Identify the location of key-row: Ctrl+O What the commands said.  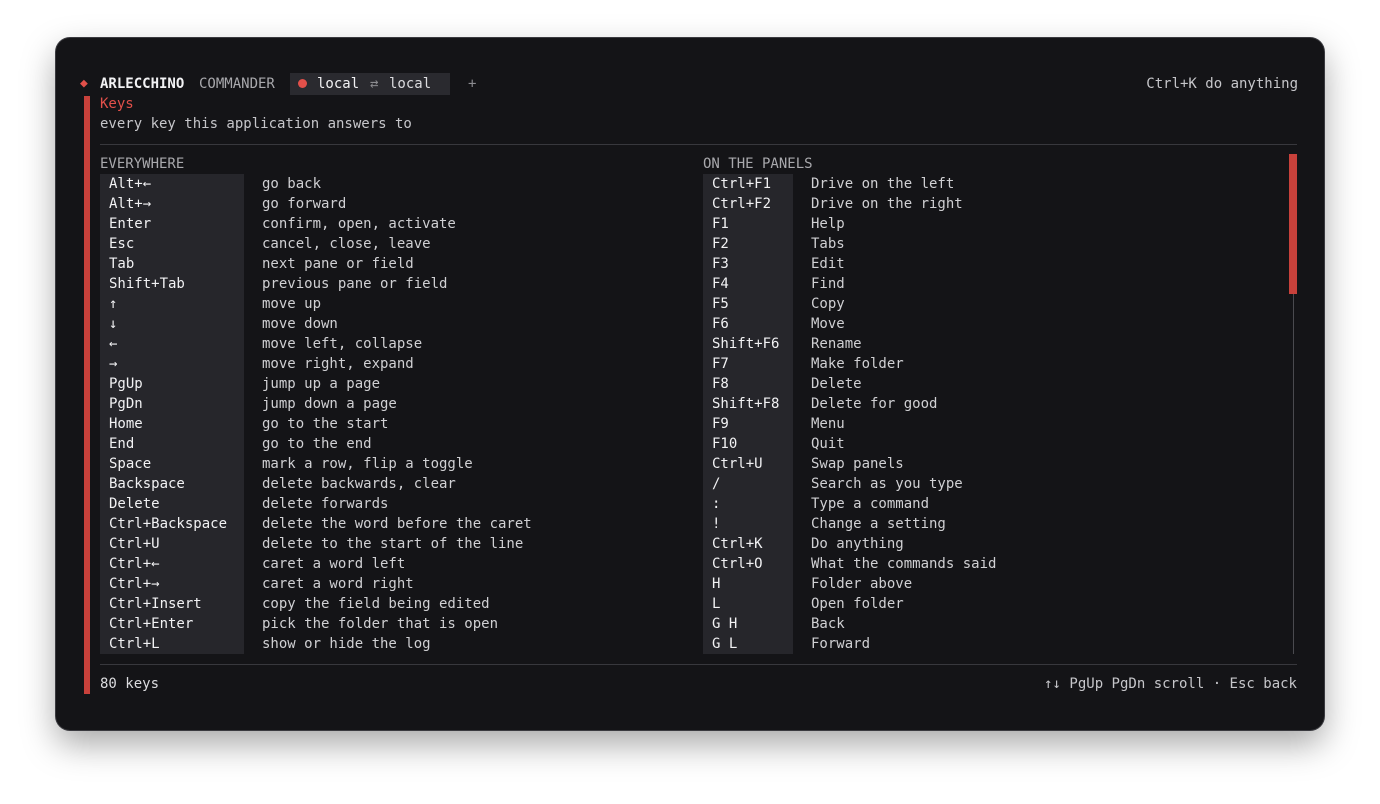
(983, 564).